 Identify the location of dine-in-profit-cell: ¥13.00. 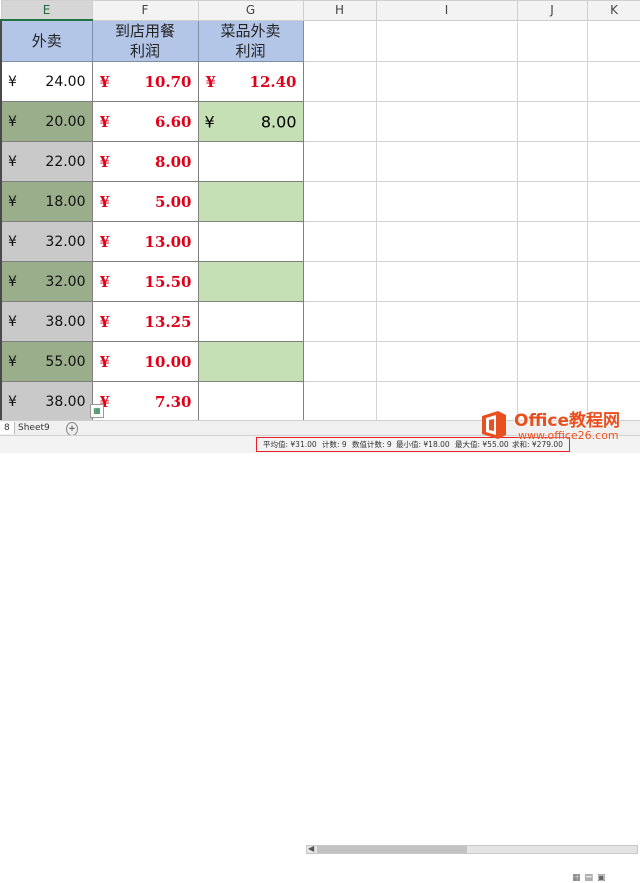
(145, 241).